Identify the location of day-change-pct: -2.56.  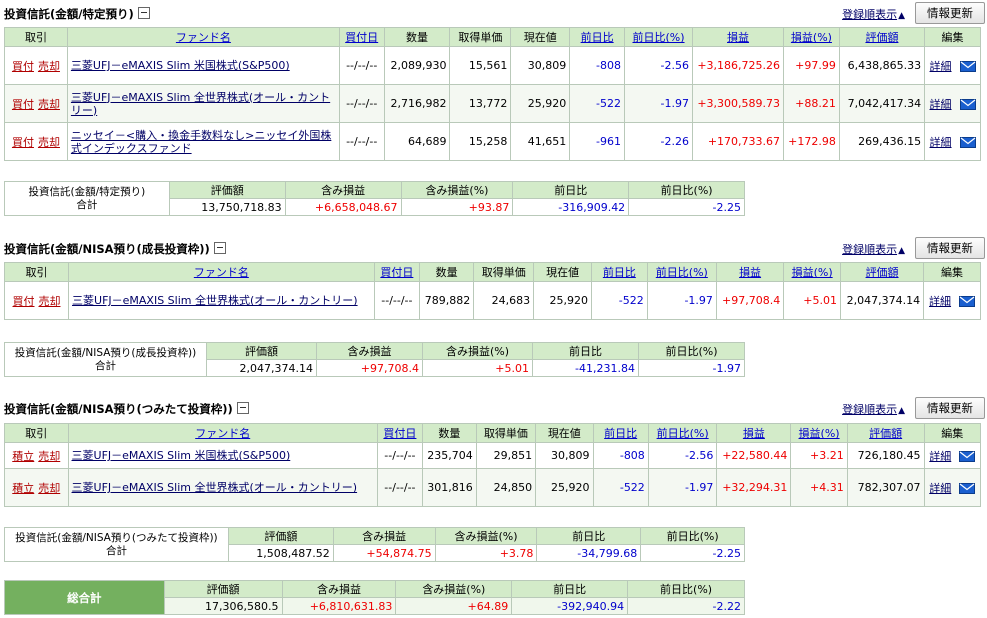
(682, 455).